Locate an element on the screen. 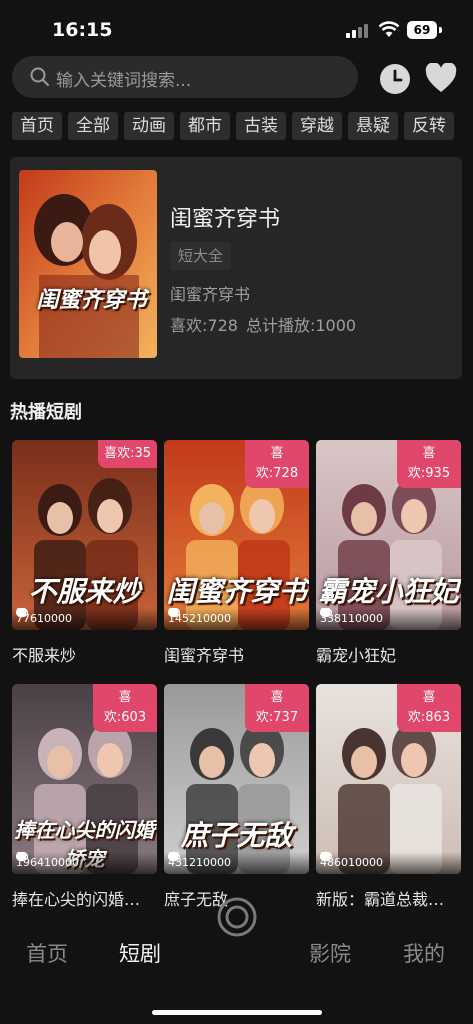  like-badge: 喜欢:603 is located at coordinates (125, 708).